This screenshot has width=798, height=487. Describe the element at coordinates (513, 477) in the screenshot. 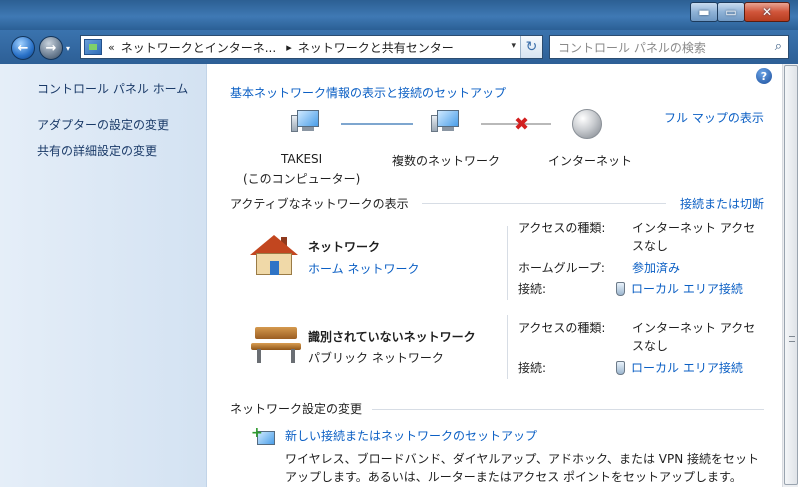

I see `setup-description-cont: アップします。あるいは、ルーターまたはアクセス ポイントをセットアップします。` at that location.